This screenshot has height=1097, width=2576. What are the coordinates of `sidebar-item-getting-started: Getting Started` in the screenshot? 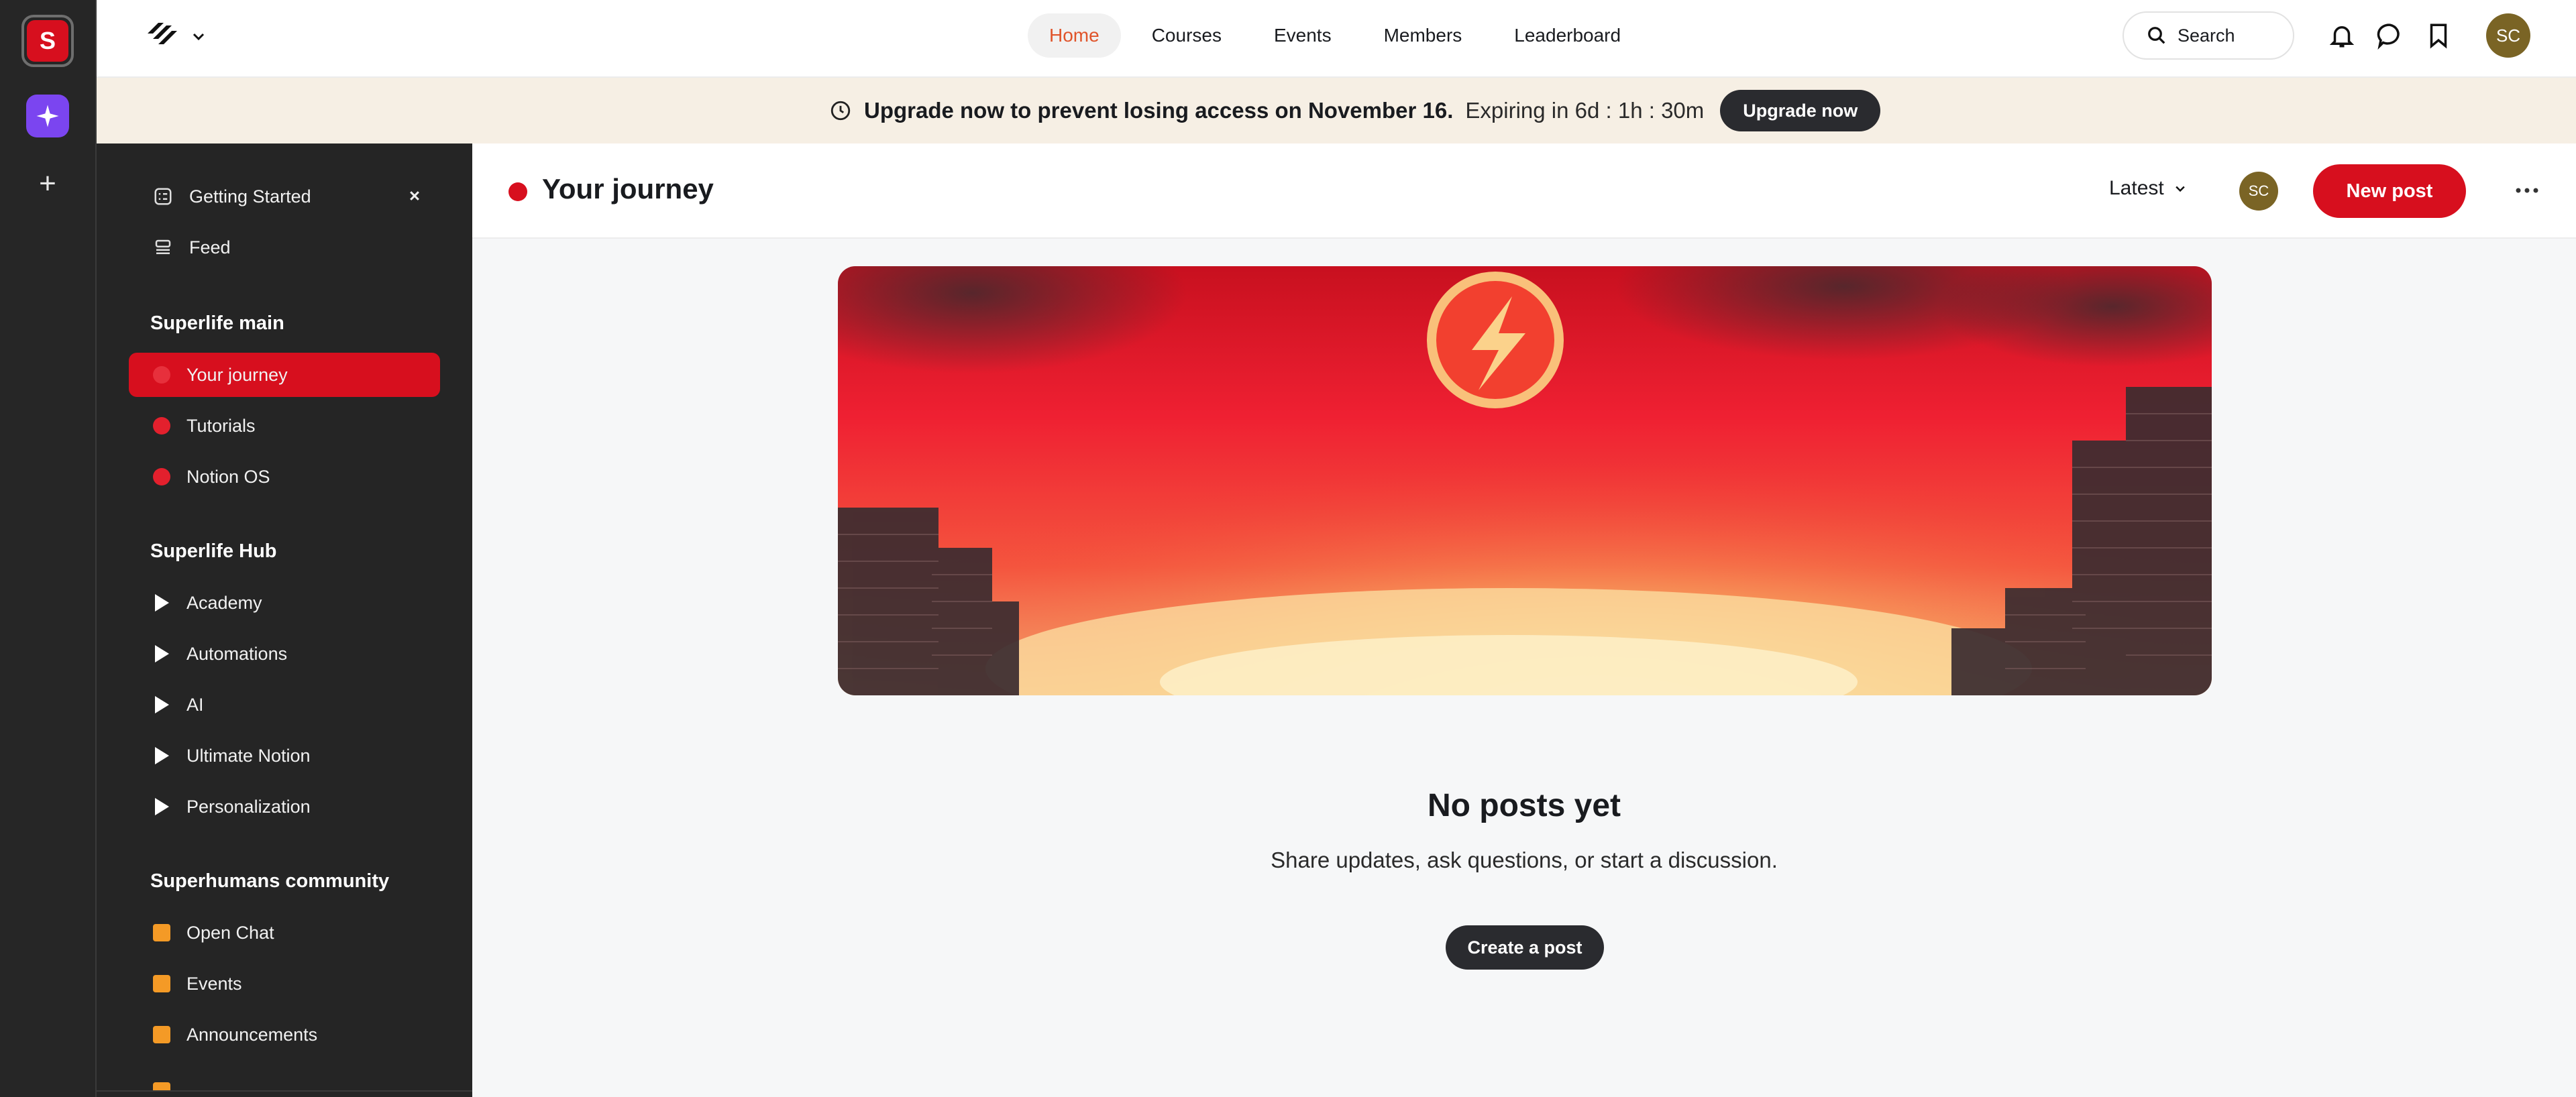 It's located at (284, 196).